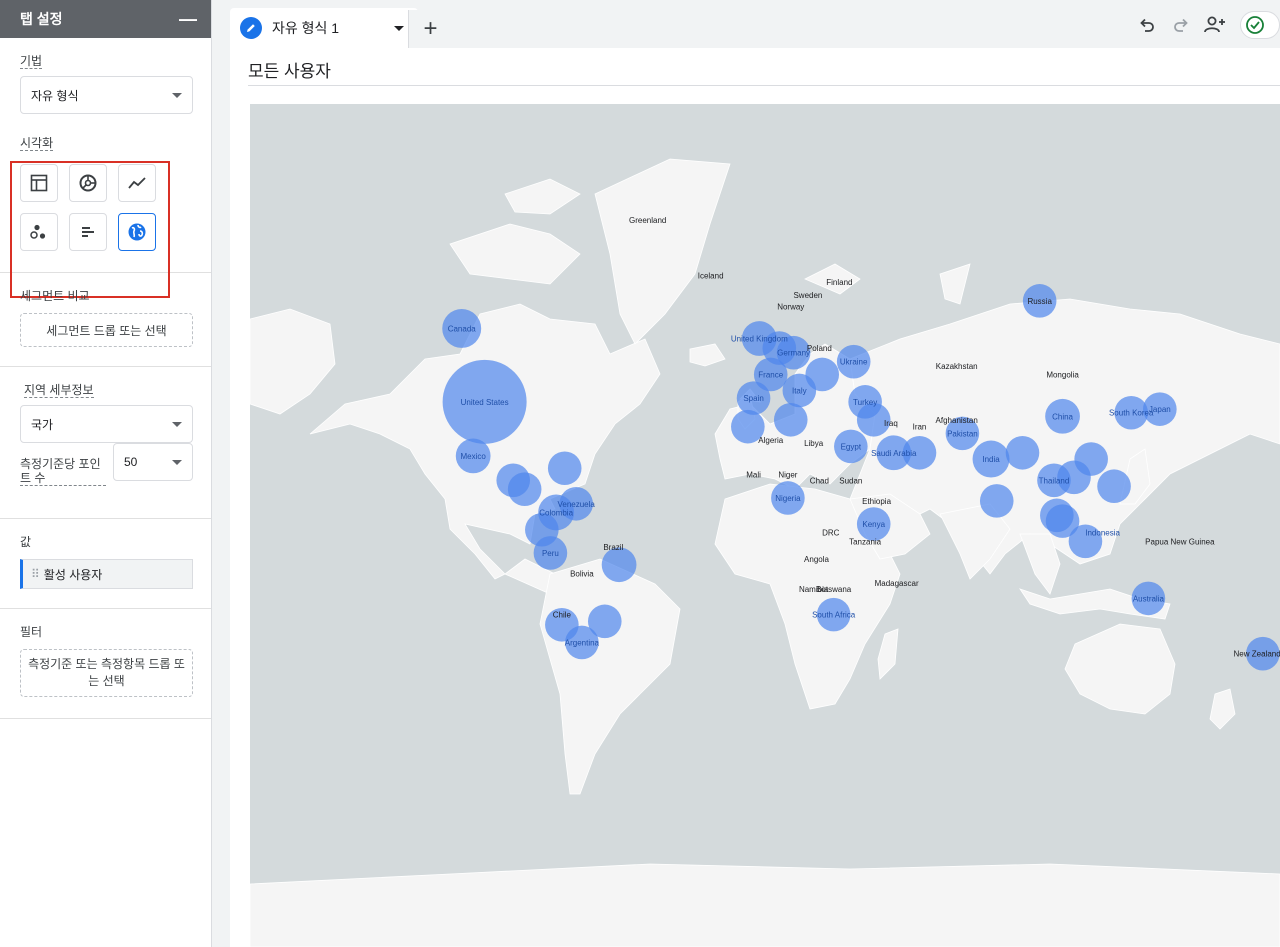 This screenshot has height=947, width=1280. I want to click on add-person-icon, so click(1214, 24).